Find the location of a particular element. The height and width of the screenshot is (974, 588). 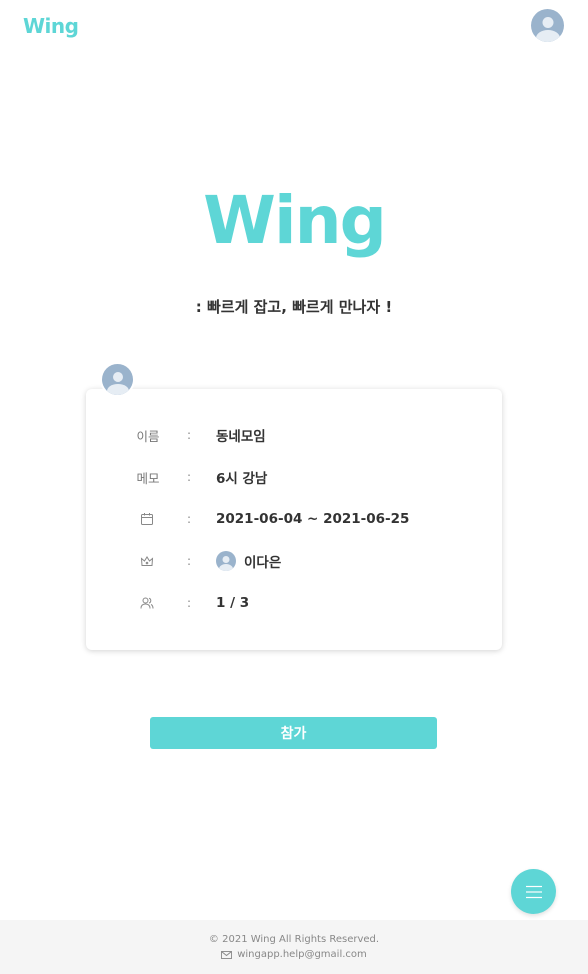

meeting-dates: 2021-06-04 ~ 2021-06-25 is located at coordinates (313, 519).